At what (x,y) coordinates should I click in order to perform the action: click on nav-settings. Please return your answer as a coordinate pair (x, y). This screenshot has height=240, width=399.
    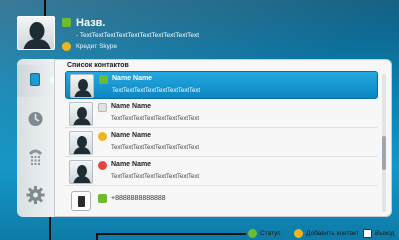
    Looking at the image, I should click on (35, 195).